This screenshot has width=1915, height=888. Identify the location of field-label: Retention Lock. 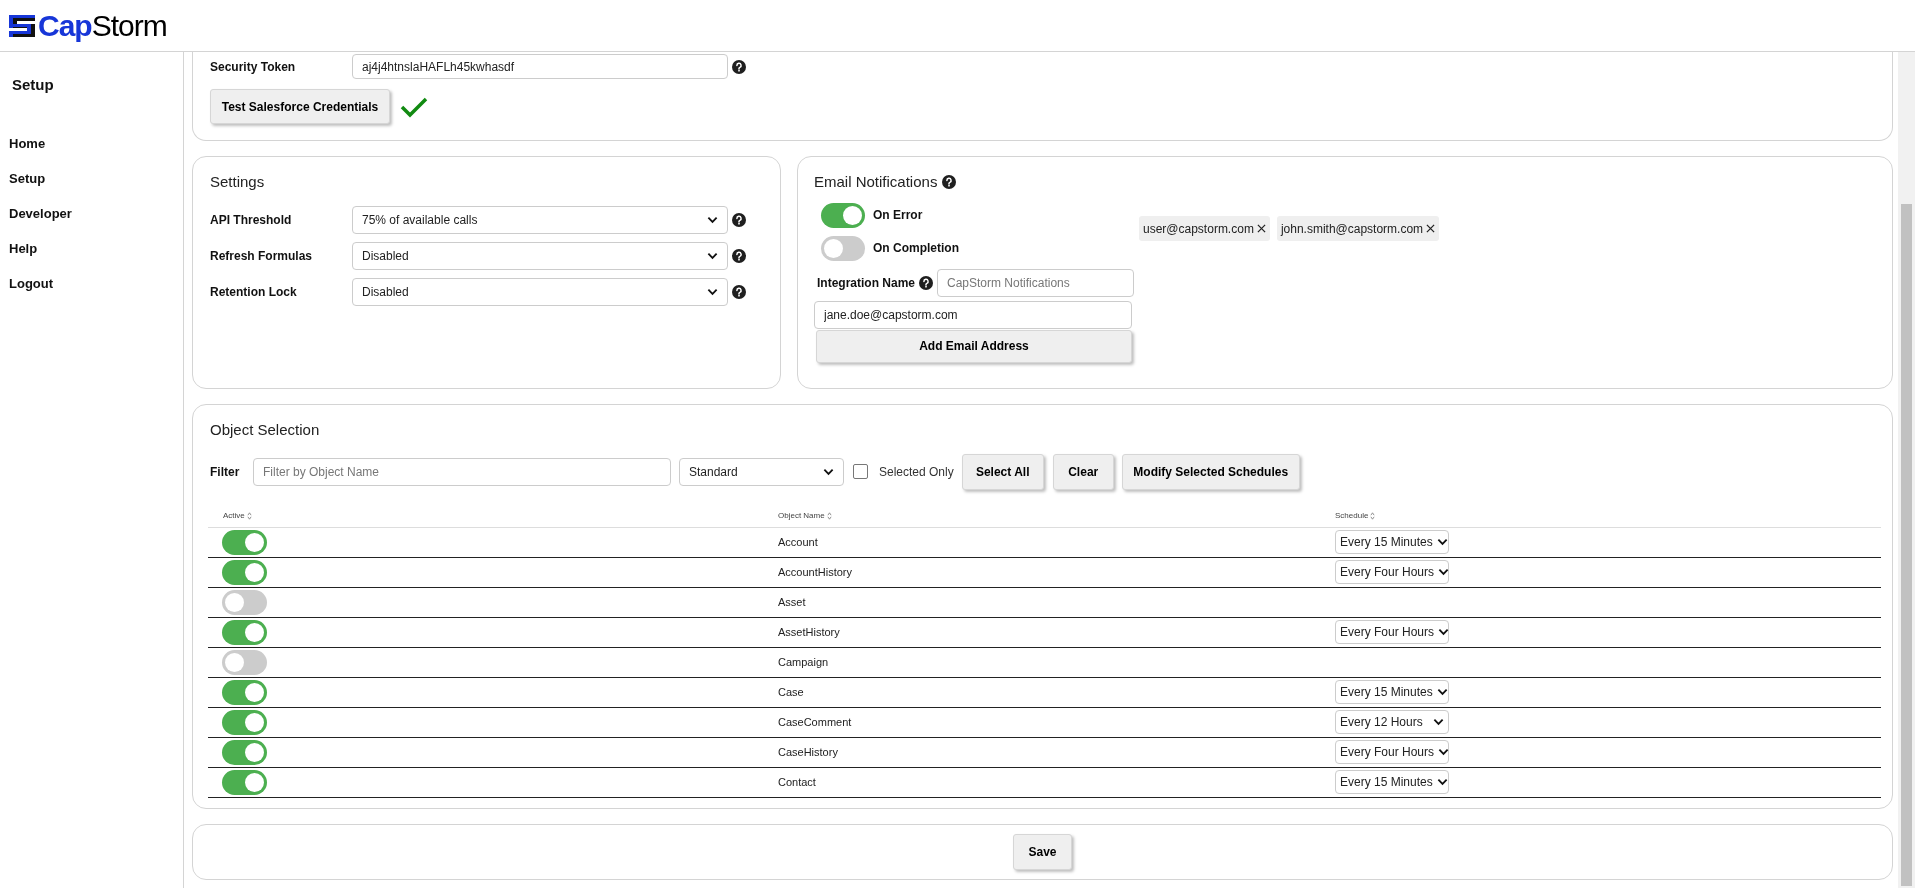
(254, 292).